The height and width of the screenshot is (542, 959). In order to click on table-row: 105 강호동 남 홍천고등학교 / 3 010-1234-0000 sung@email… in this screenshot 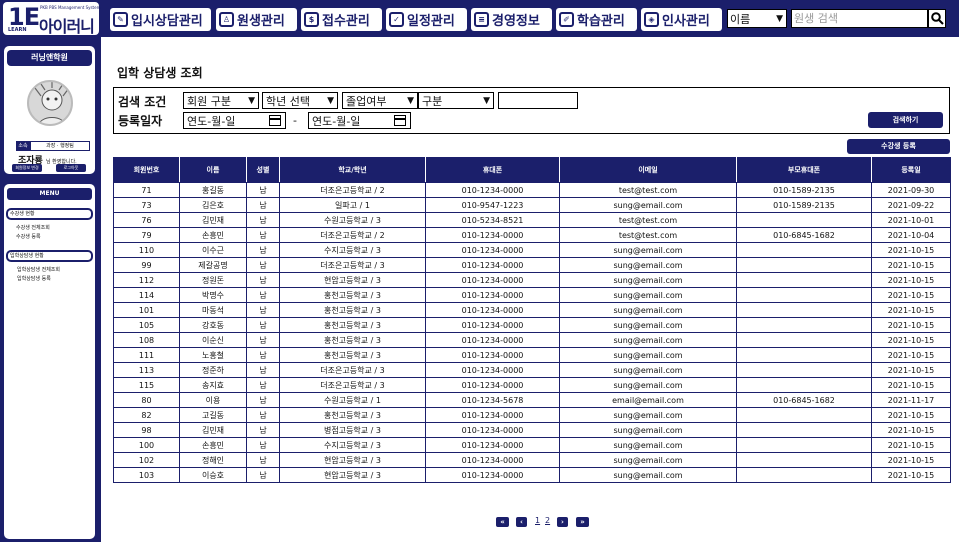, I will do `click(532, 325)`.